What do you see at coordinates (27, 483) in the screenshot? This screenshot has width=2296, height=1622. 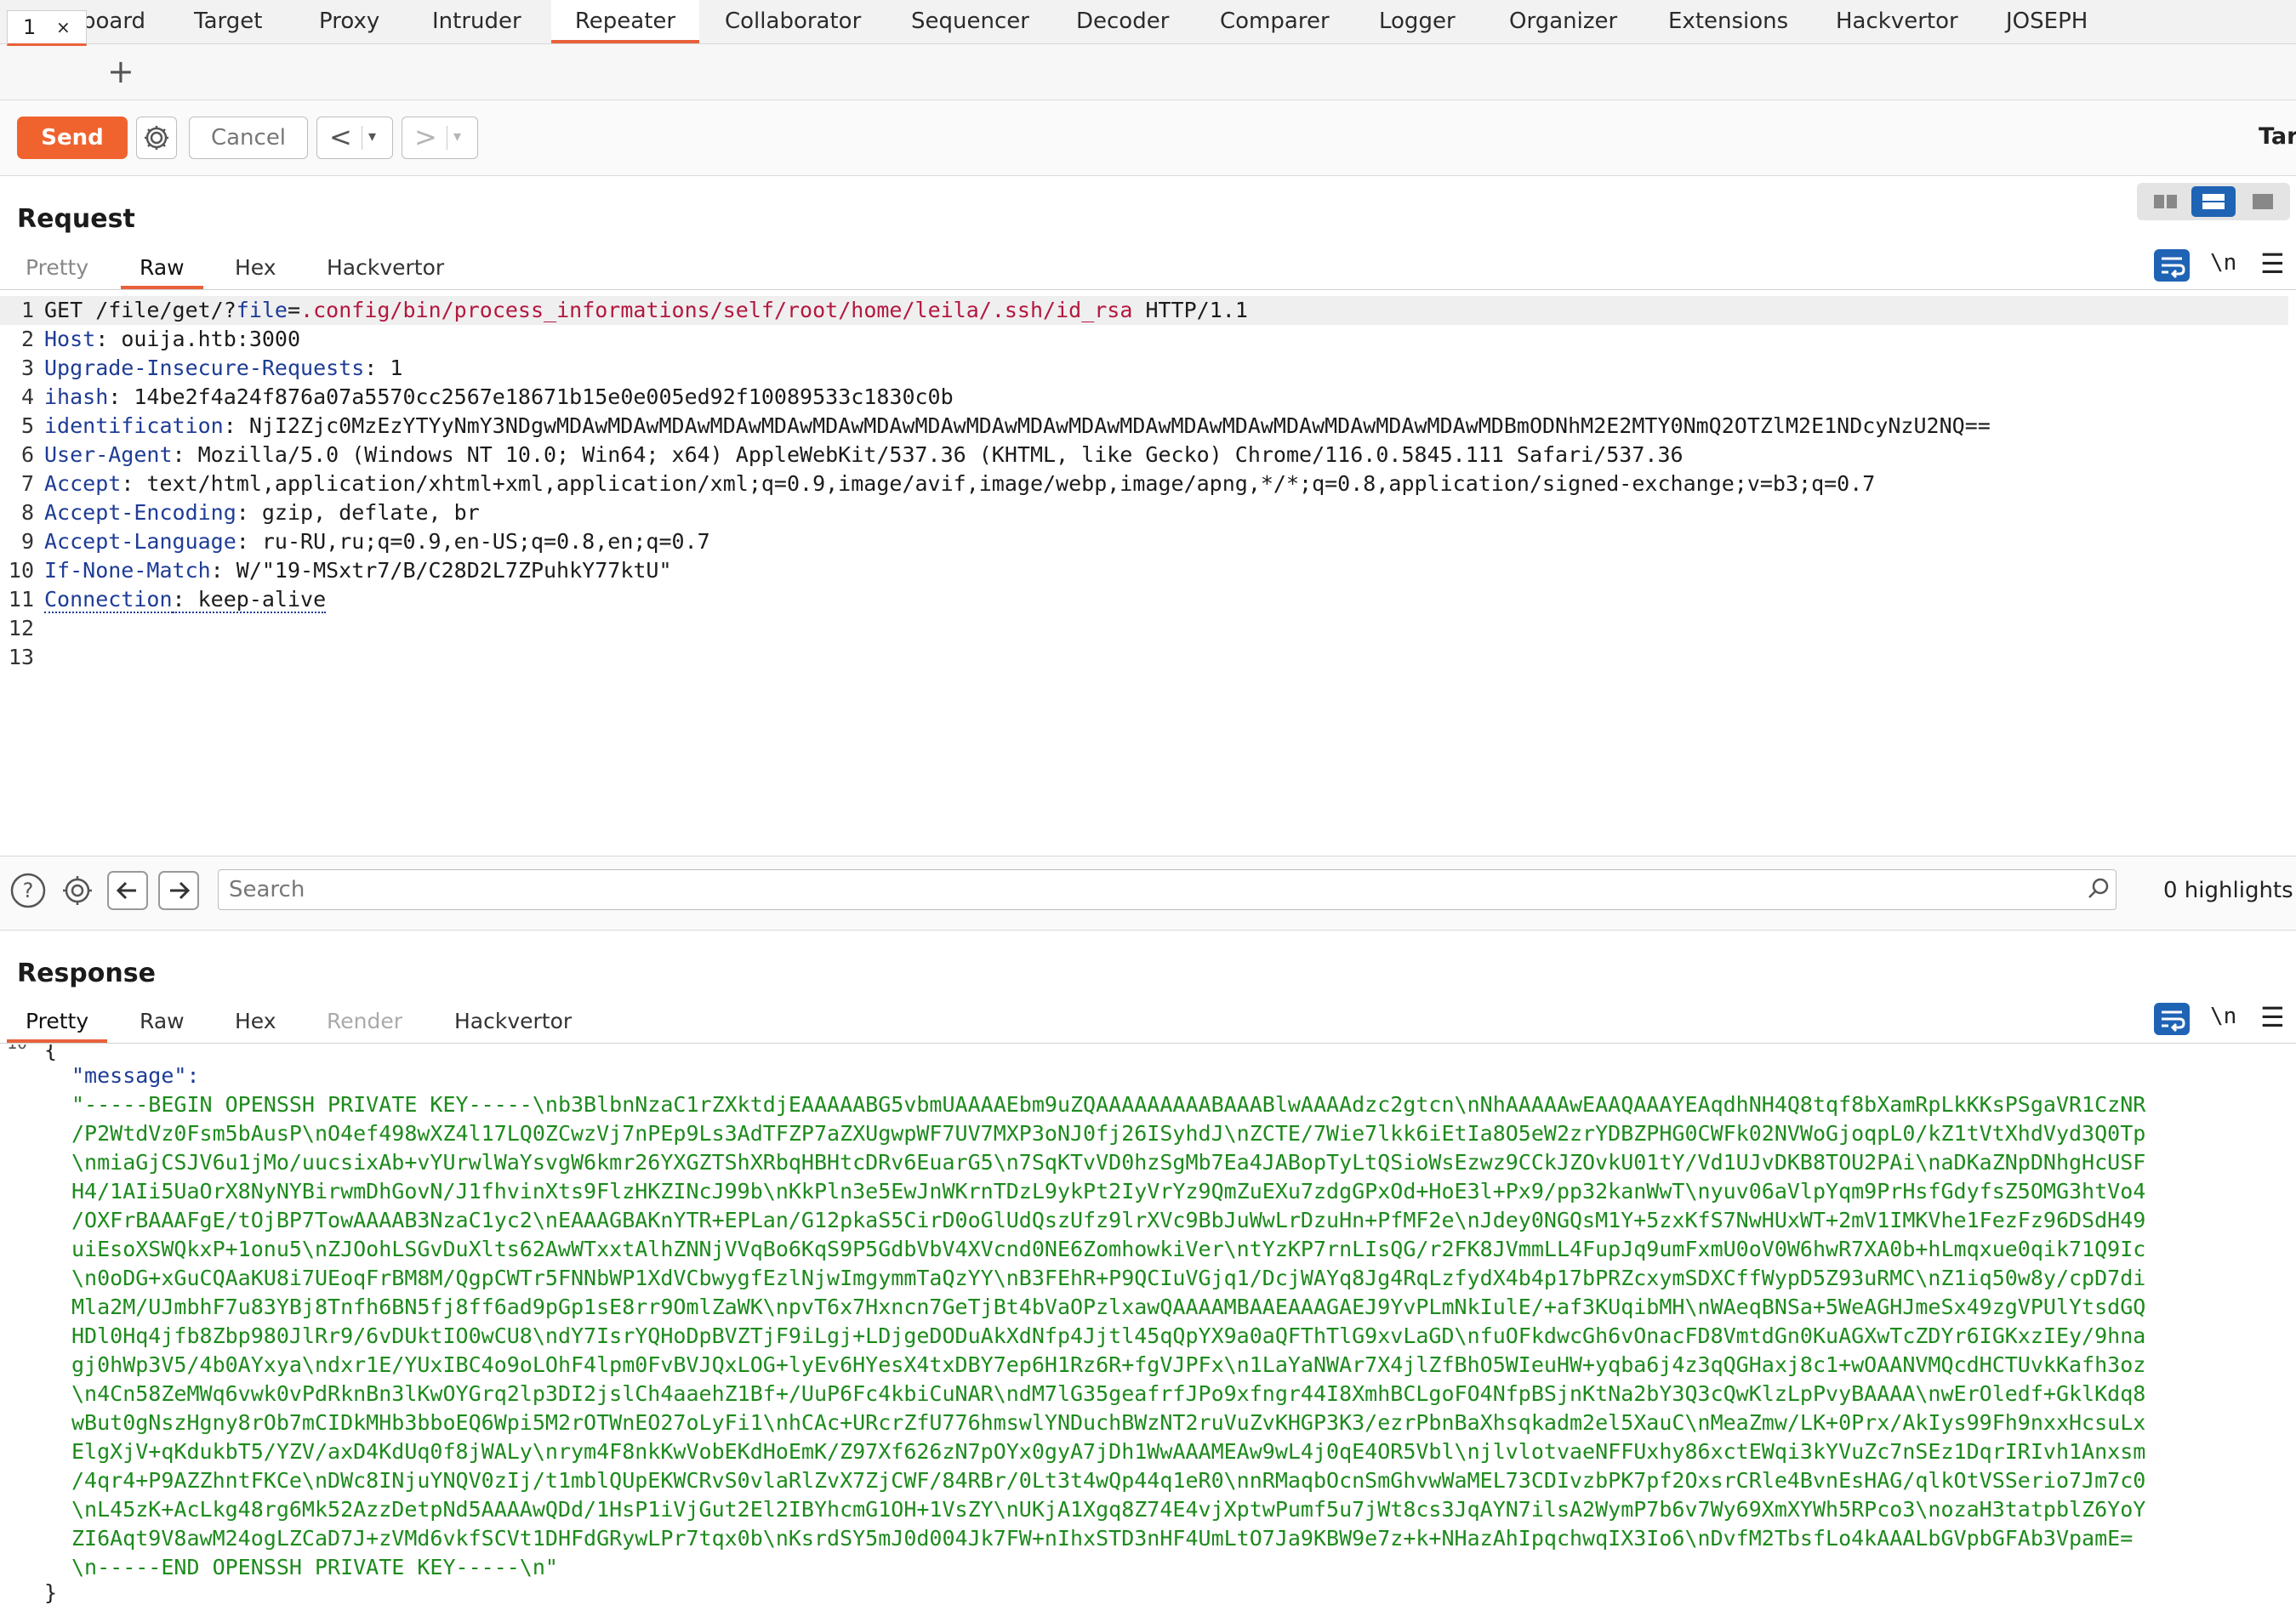 I see `line-number: 7` at bounding box center [27, 483].